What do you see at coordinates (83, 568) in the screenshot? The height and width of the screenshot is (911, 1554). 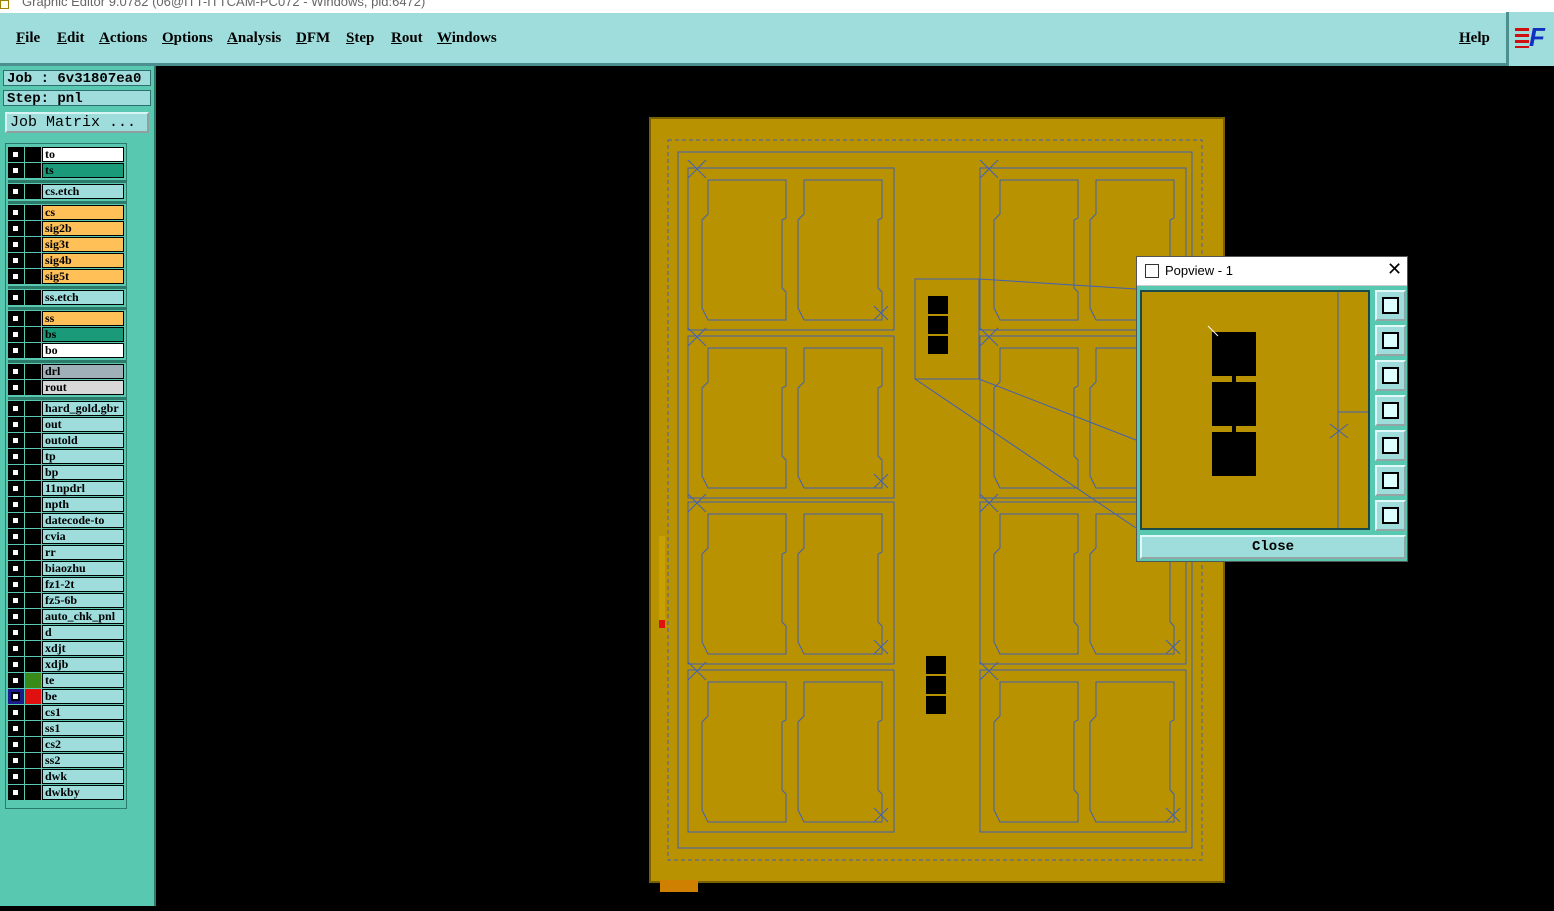 I see `layer-name: biaozhu` at bounding box center [83, 568].